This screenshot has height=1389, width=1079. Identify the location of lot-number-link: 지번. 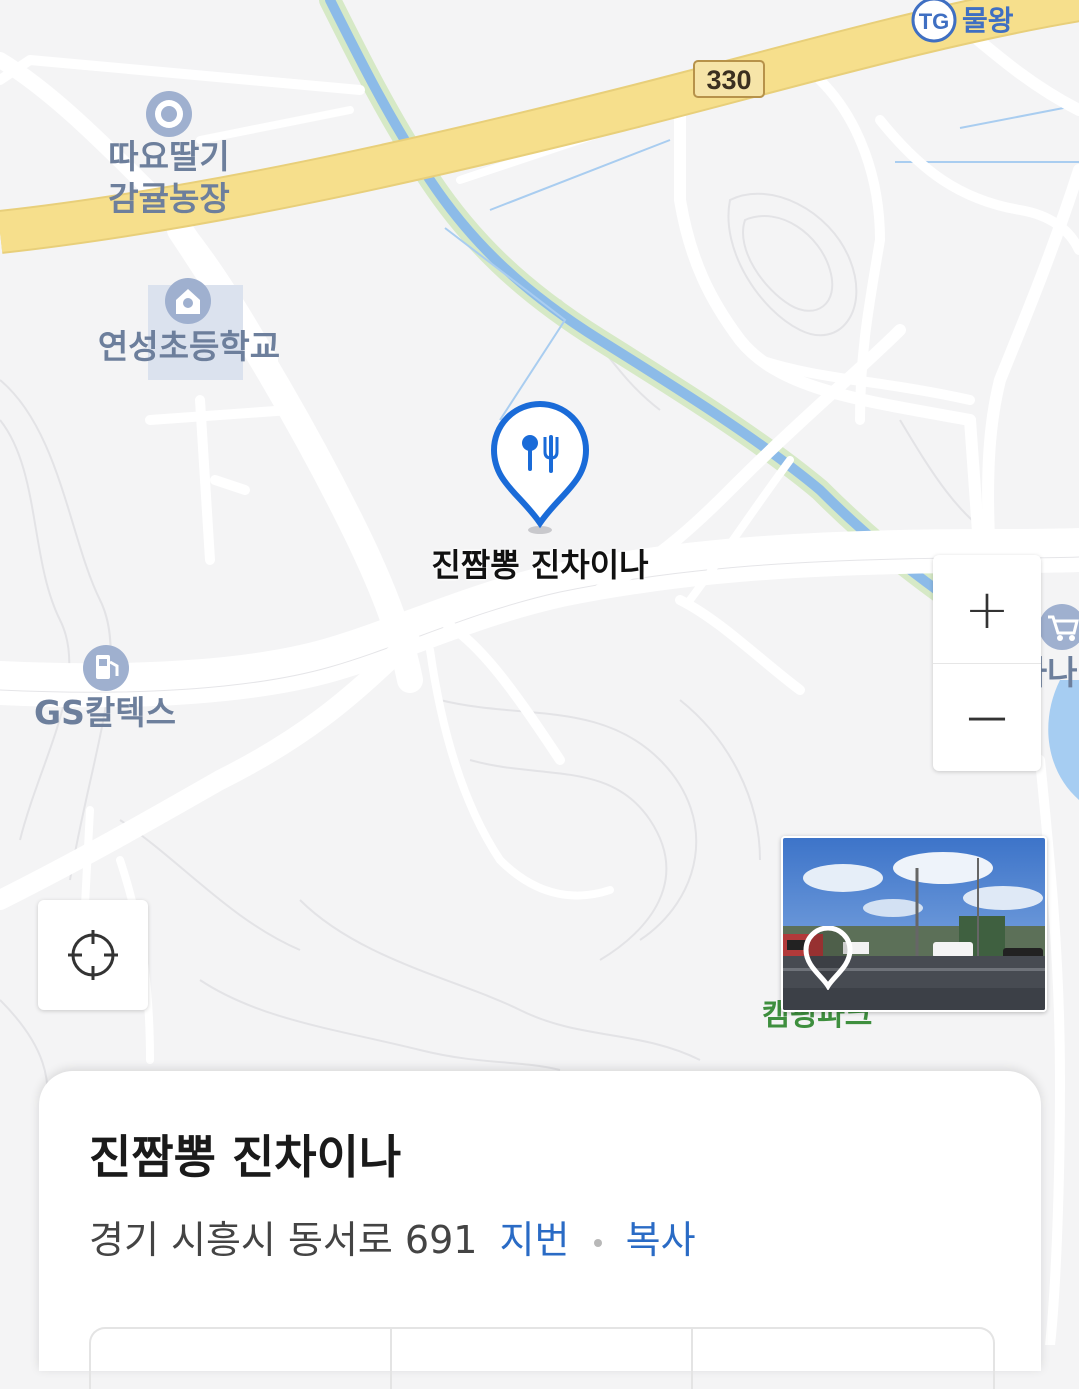
(535, 1240).